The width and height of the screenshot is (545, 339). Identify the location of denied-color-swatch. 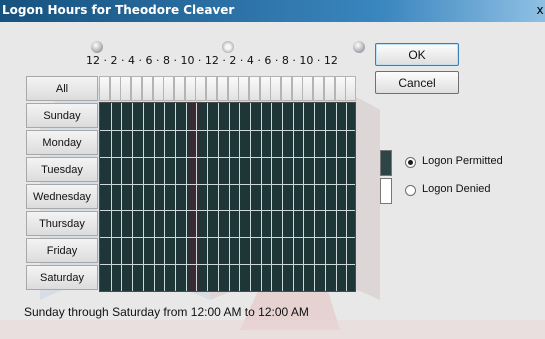
(386, 191).